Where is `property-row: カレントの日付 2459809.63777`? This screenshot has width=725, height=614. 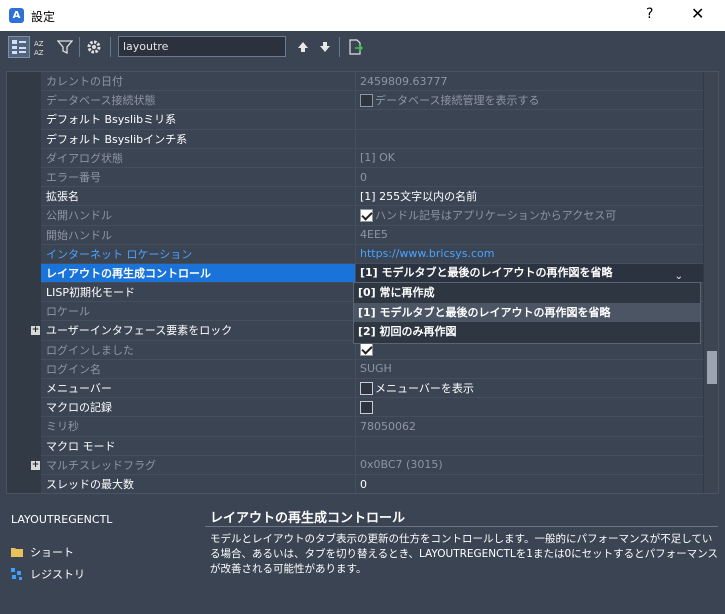 property-row: カレントの日付 2459809.63777 is located at coordinates (355, 82).